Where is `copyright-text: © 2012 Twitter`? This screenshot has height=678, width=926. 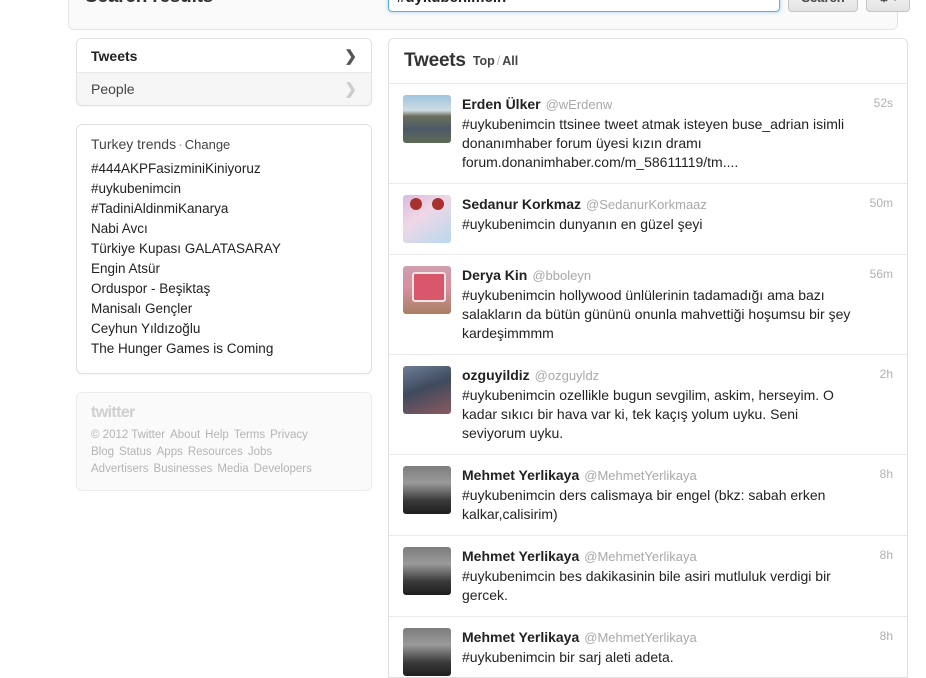
copyright-text: © 2012 Twitter is located at coordinates (128, 435).